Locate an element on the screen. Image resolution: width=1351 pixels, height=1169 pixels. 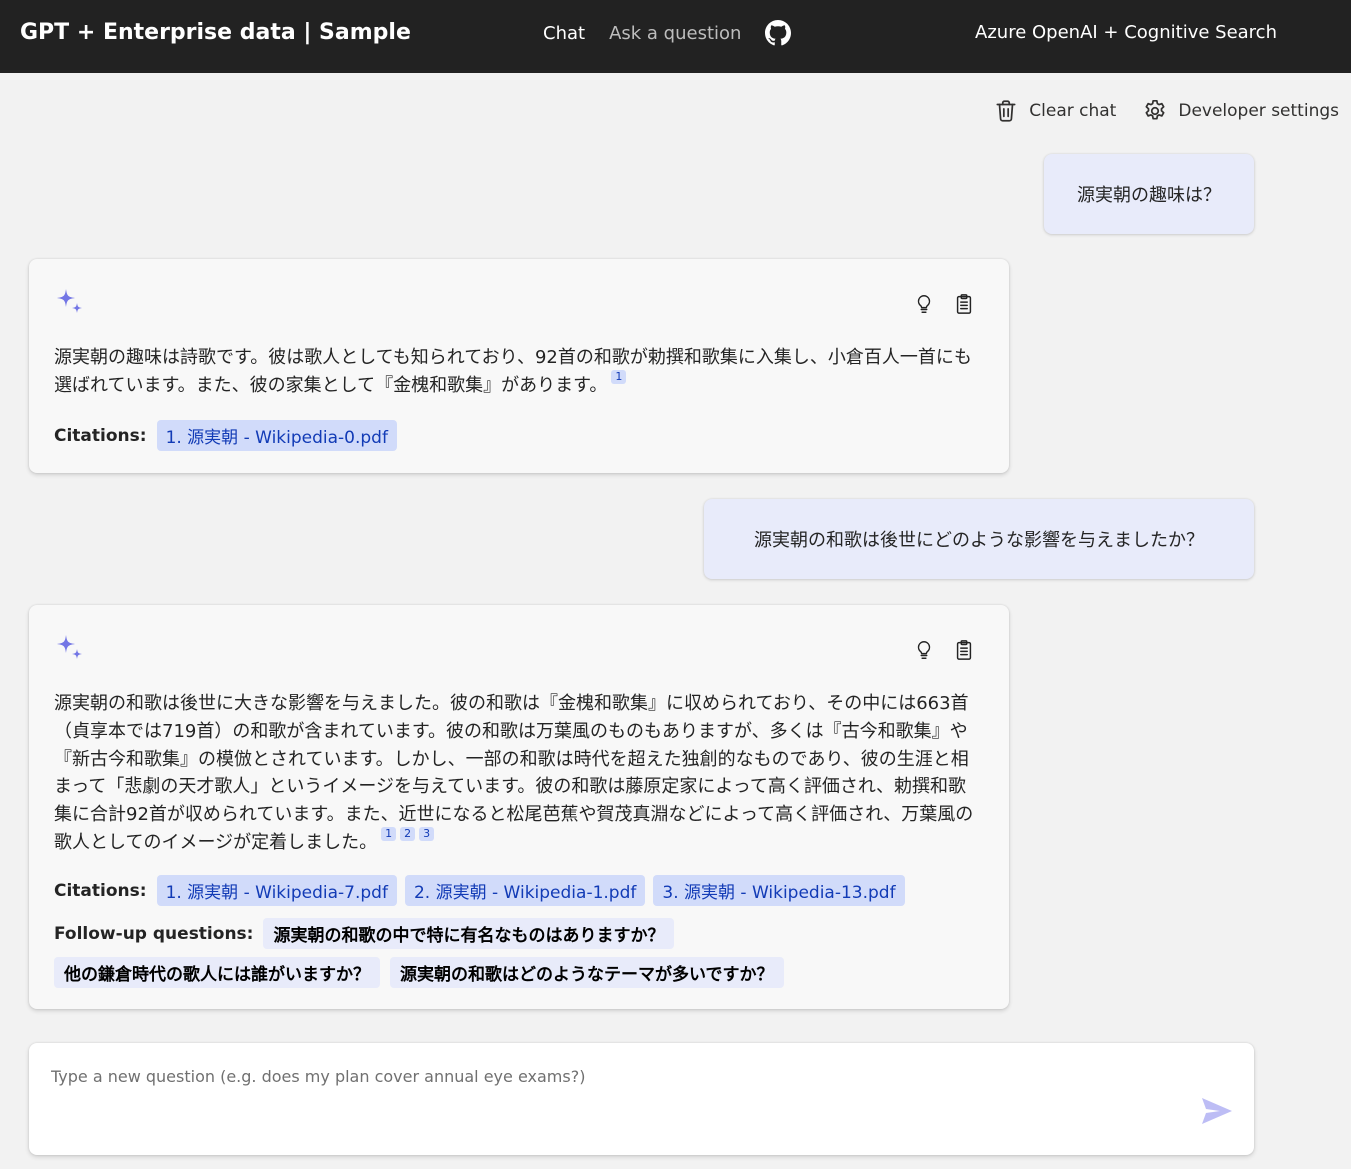
nav-ask-question: Ask a question is located at coordinates (675, 33).